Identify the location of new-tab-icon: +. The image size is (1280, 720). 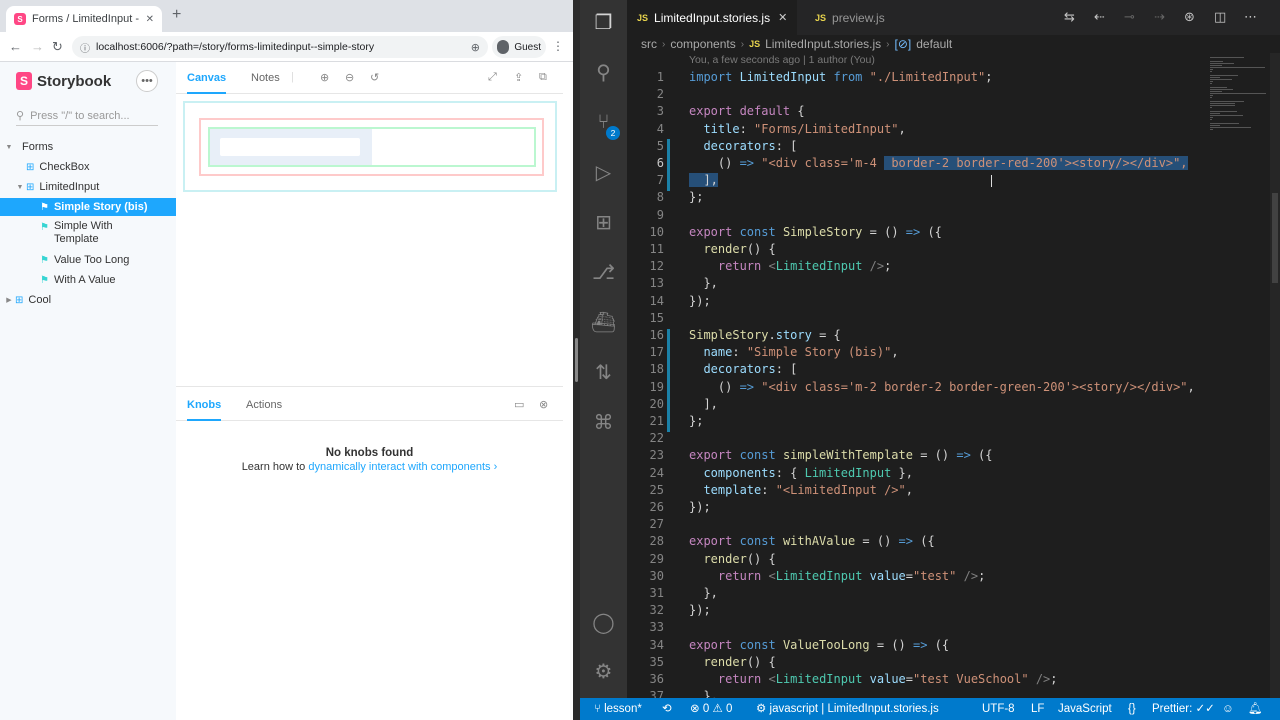
(176, 15).